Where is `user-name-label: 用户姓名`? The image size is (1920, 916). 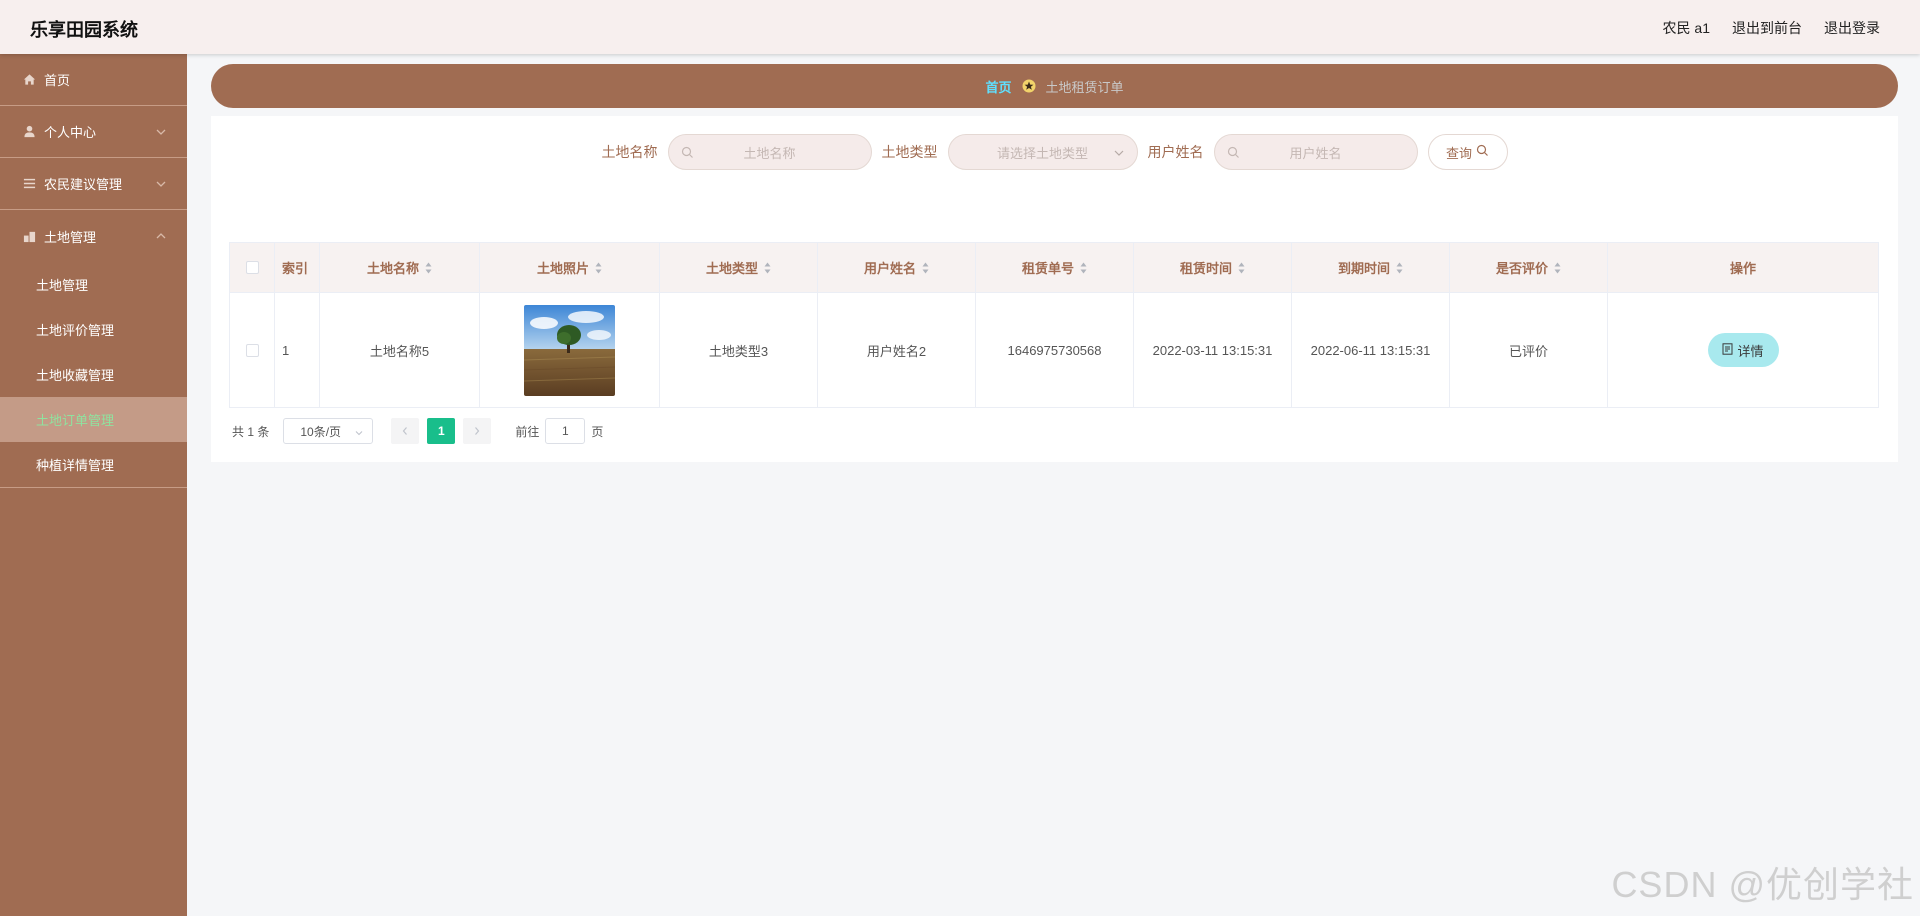 user-name-label: 用户姓名 is located at coordinates (1175, 152).